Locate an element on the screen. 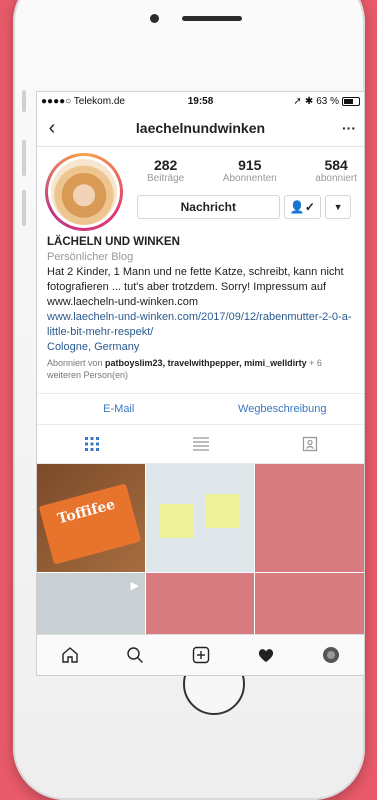  tab-grid is located at coordinates (91, 444).